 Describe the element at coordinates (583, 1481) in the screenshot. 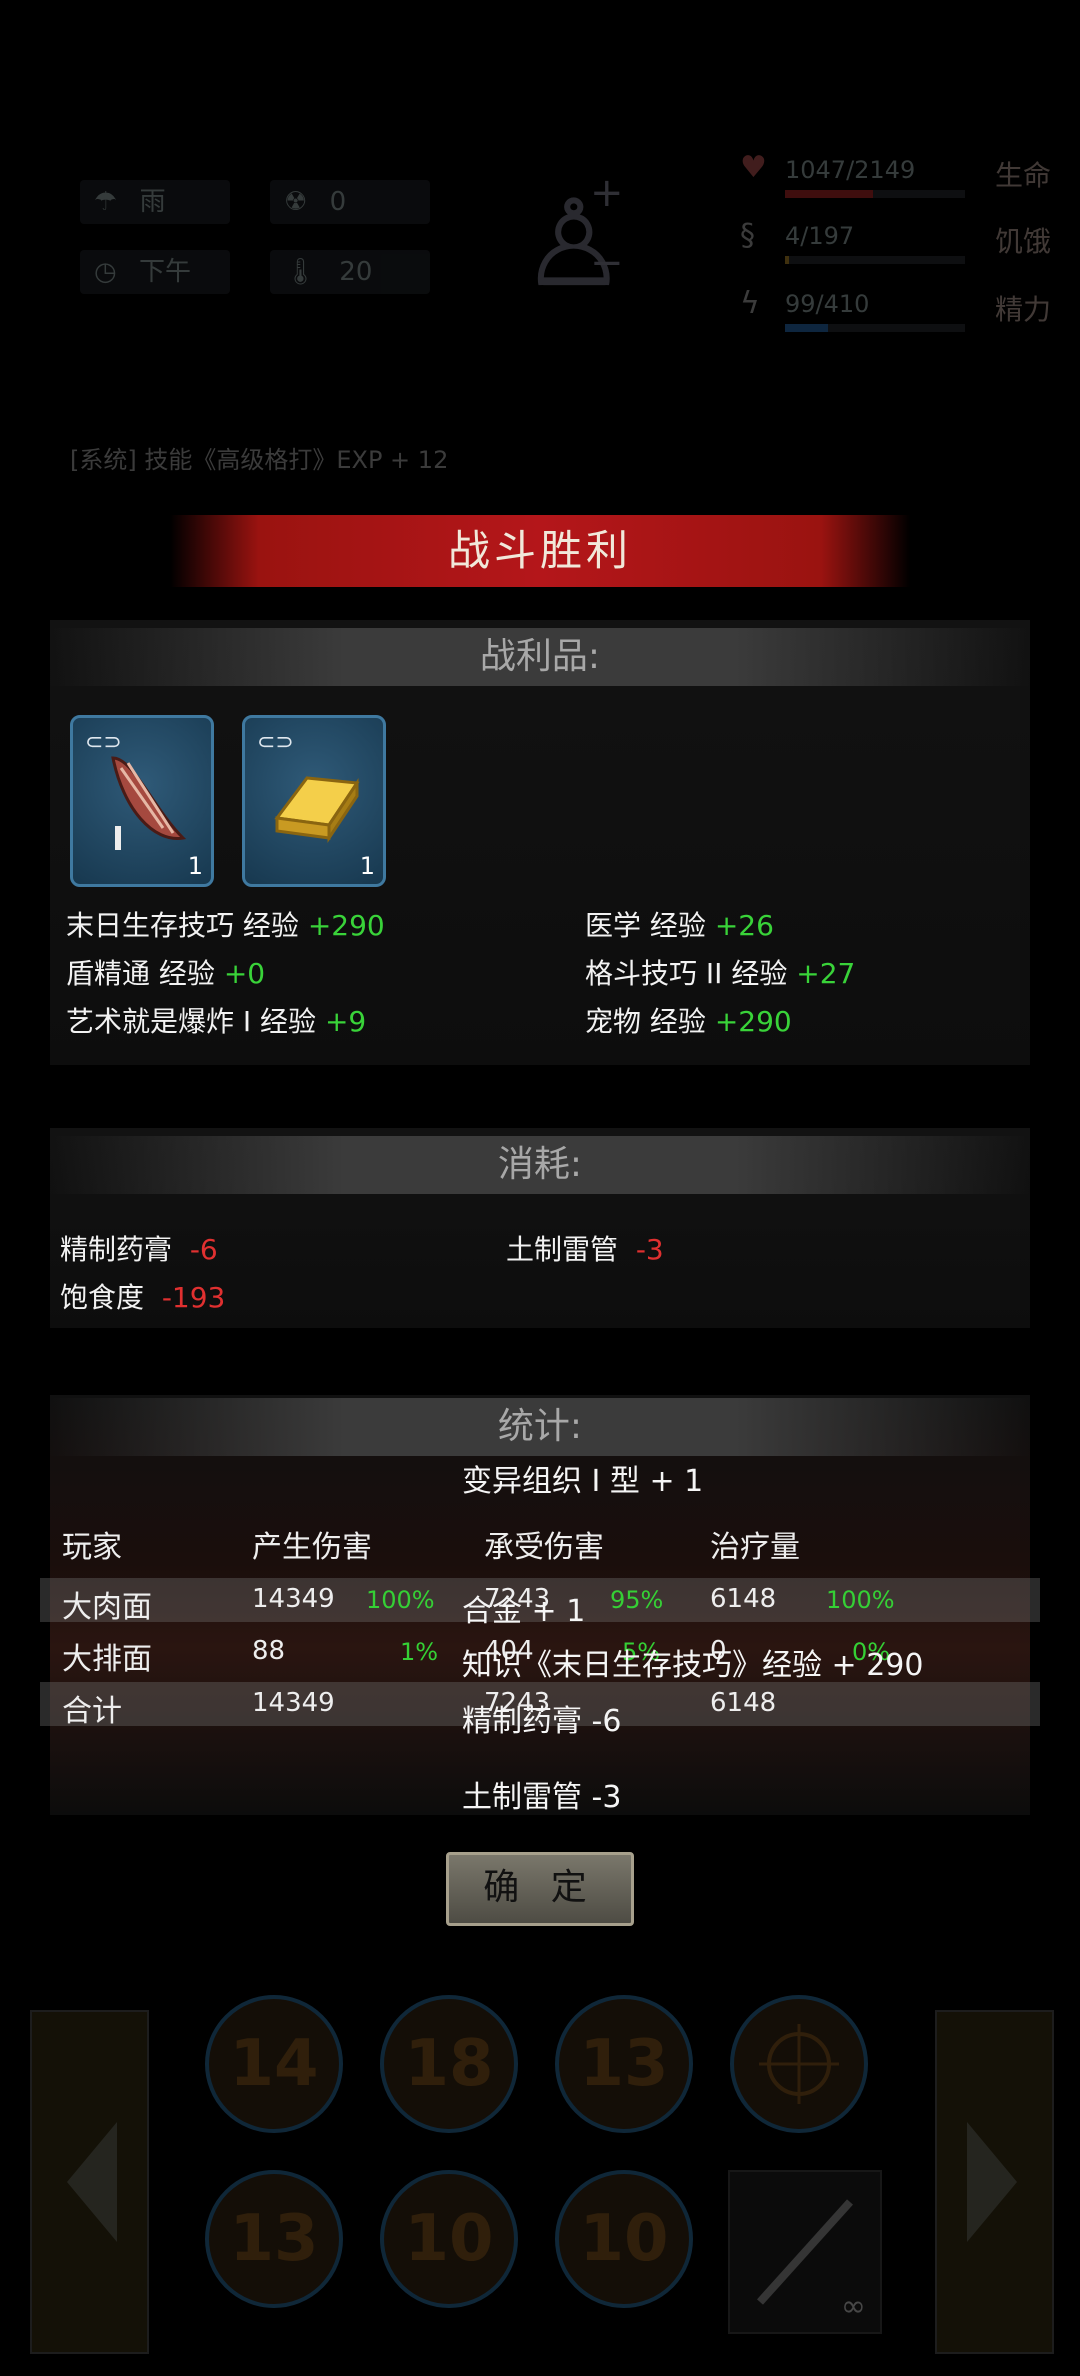

I see `floating-message: 变异组织 I 型 + 1` at that location.